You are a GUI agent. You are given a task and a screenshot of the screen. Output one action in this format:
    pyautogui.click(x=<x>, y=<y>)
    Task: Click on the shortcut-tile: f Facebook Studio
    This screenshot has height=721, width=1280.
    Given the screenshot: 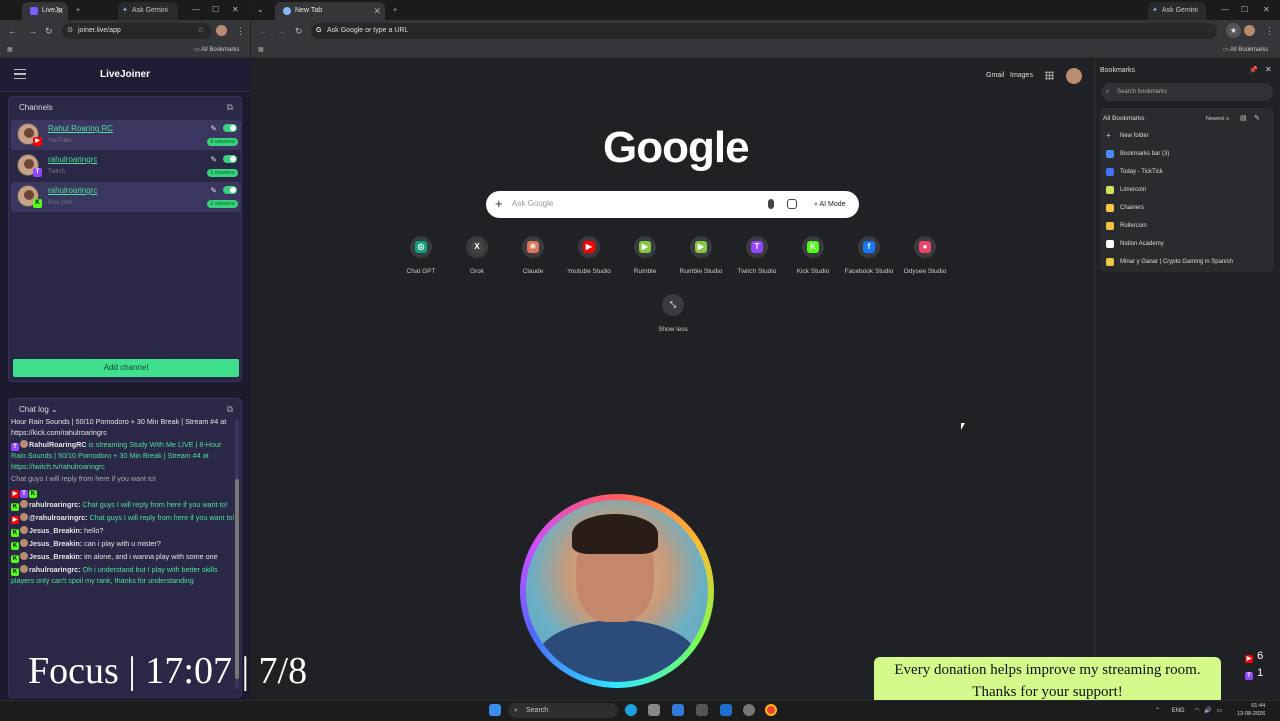 What is the action you would take?
    pyautogui.click(x=869, y=255)
    